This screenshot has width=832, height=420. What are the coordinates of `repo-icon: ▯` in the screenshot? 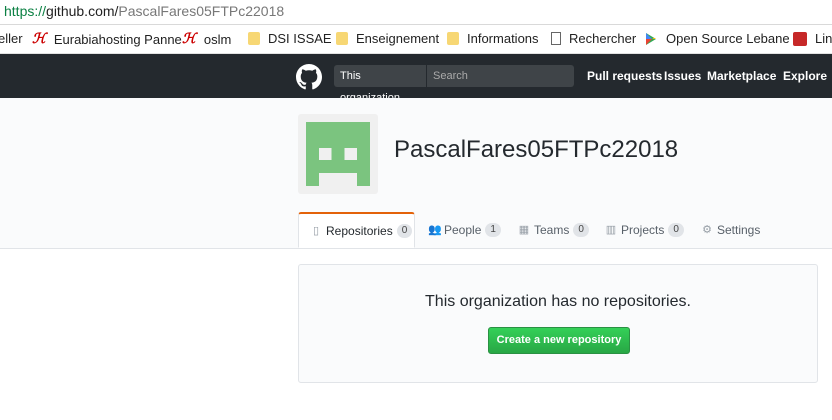 It's located at (316, 230).